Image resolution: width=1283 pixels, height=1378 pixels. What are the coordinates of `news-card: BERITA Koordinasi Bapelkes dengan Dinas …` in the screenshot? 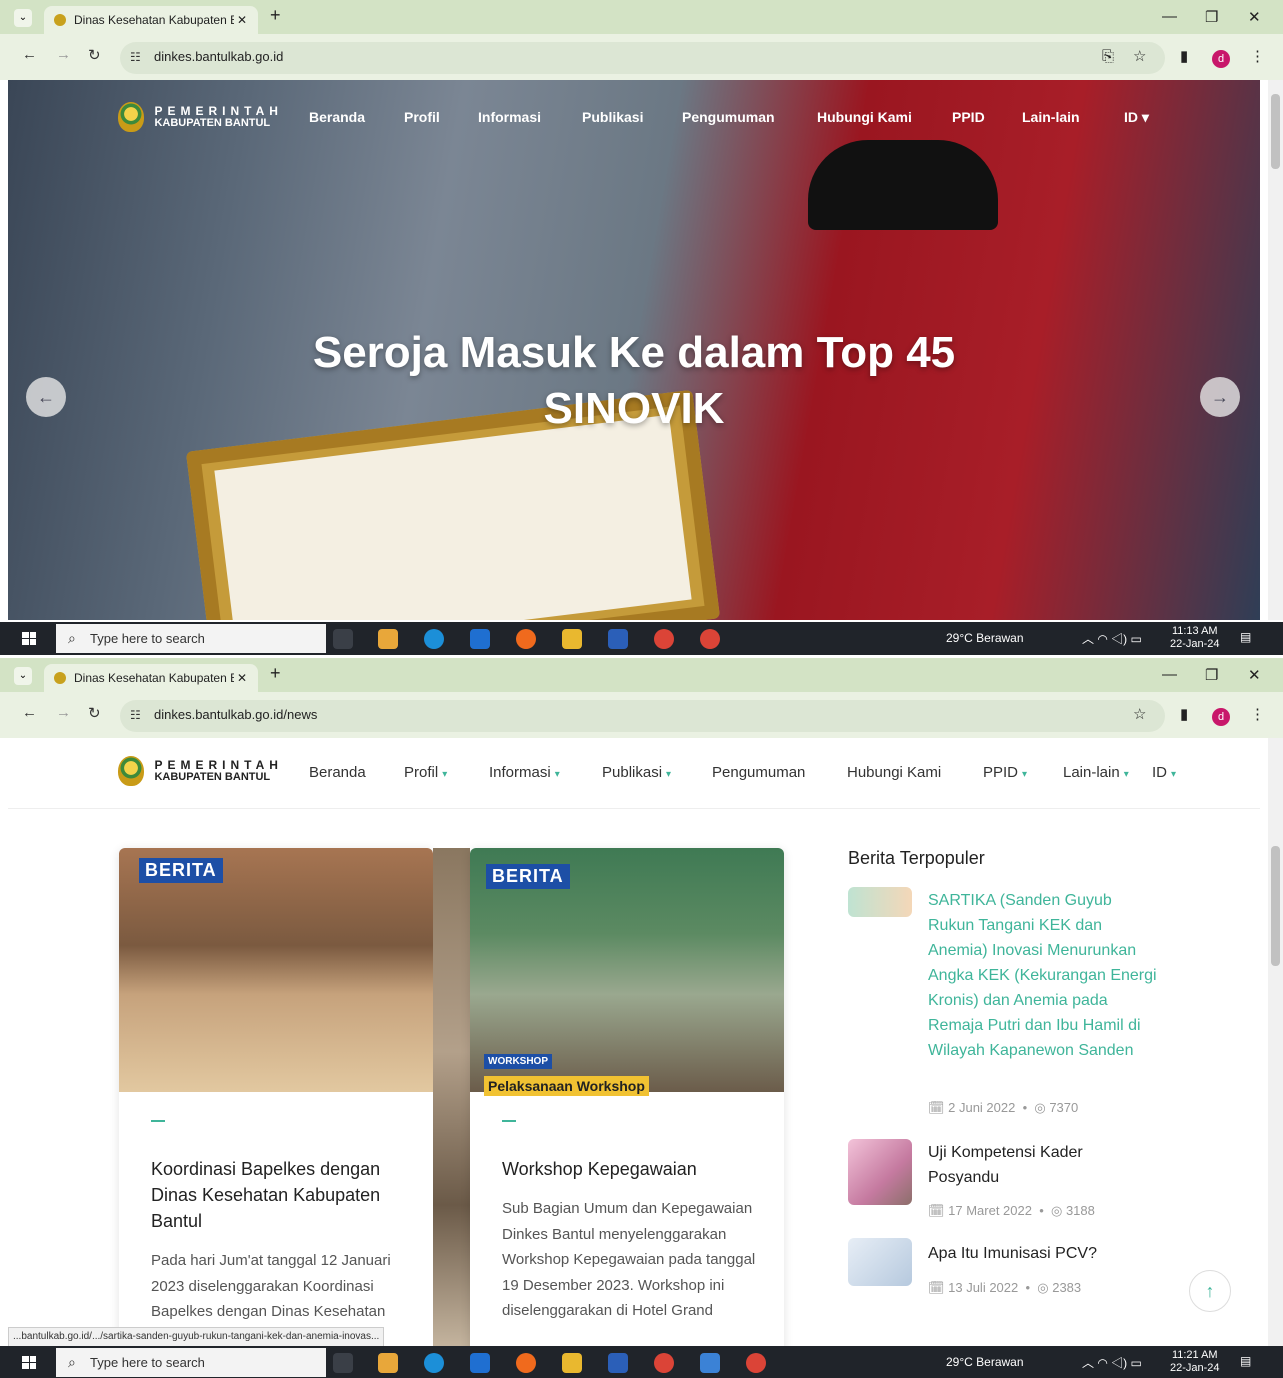 It's located at (276, 1097).